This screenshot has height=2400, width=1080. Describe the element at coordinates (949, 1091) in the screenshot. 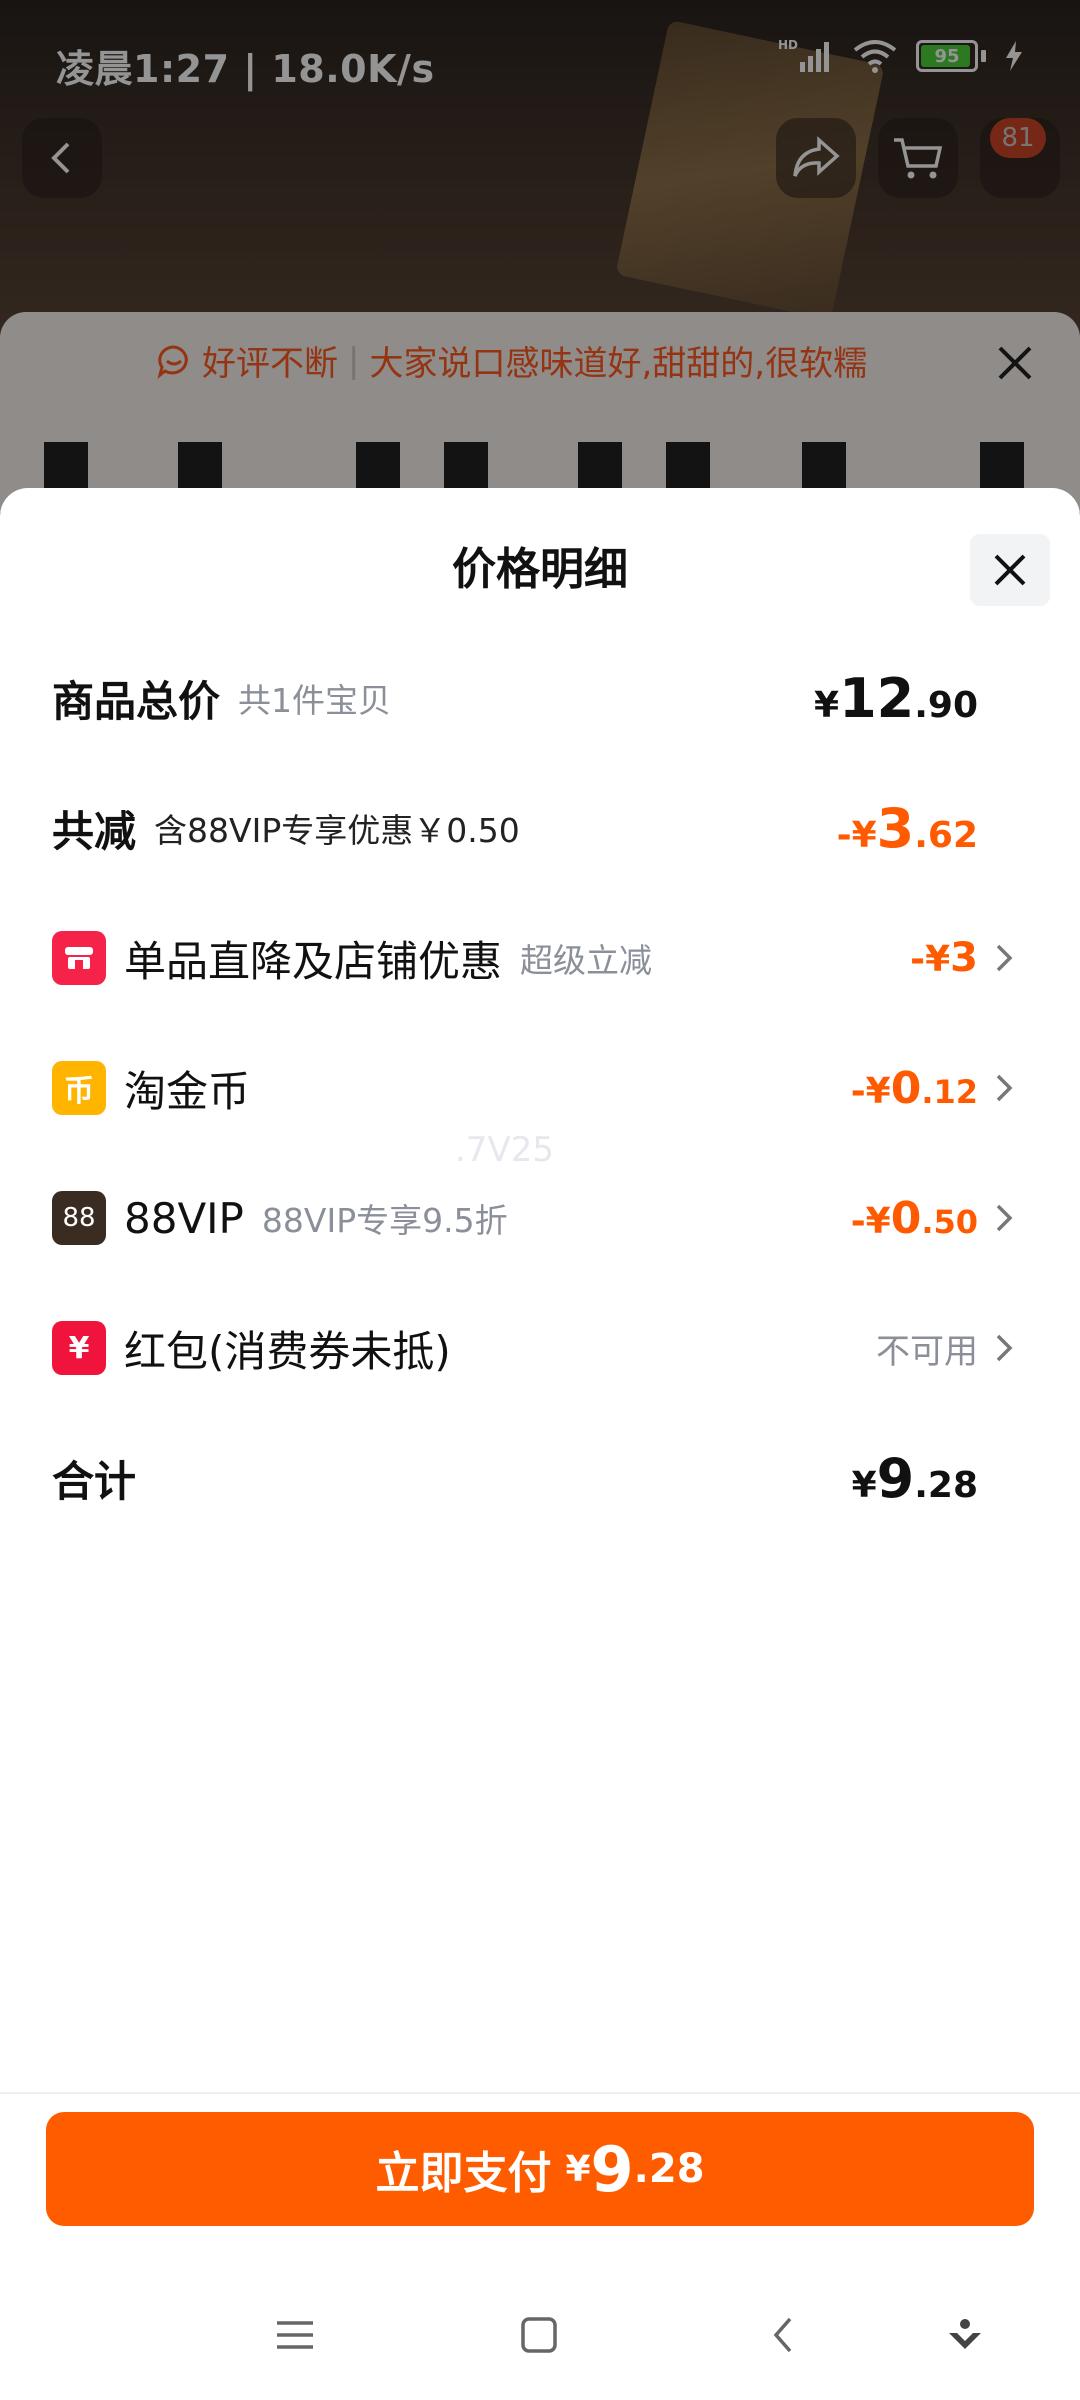

I see `price-decimal: .12` at that location.